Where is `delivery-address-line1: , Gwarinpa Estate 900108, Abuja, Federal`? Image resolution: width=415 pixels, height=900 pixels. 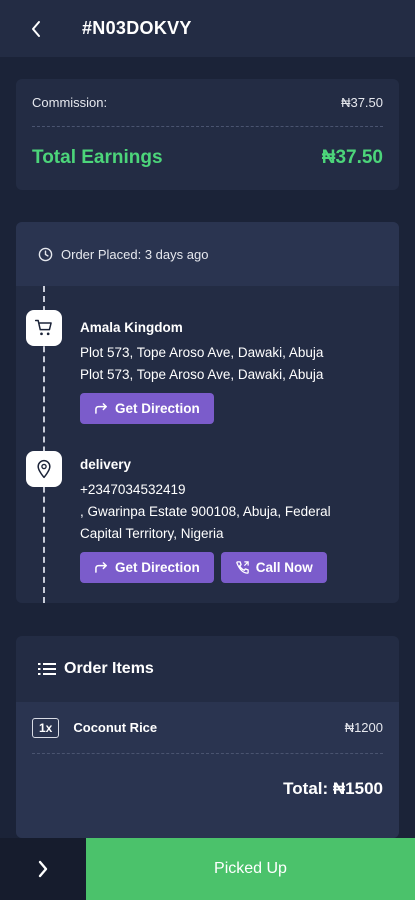 delivery-address-line1: , Gwarinpa Estate 900108, Abuja, Federal is located at coordinates (205, 511).